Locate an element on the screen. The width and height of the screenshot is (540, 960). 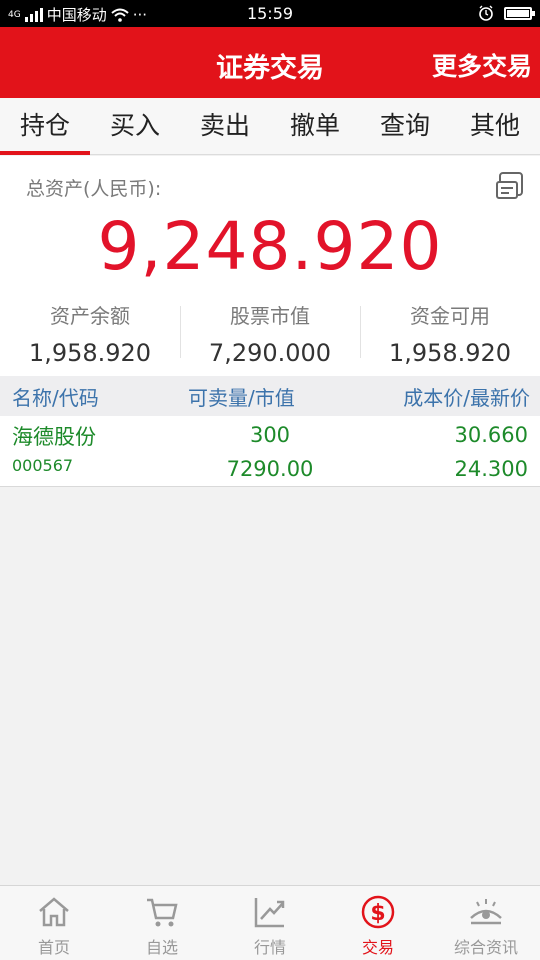
nav-news: 综合资讯 is located at coordinates (486, 923).